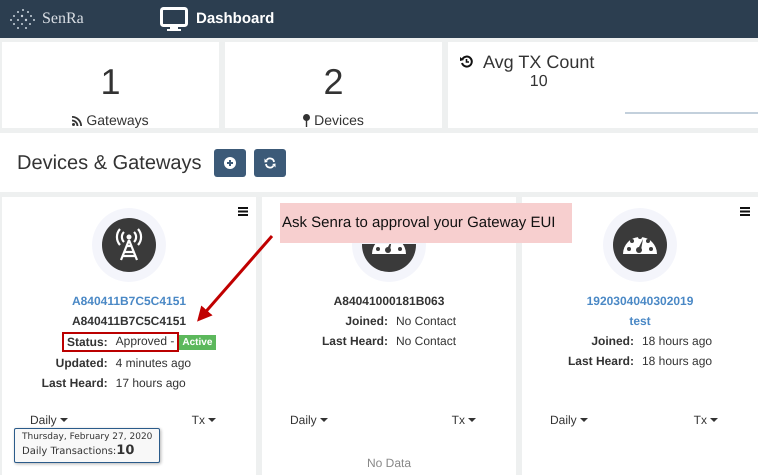 This screenshot has width=758, height=475. I want to click on monitor-icon, so click(174, 19).